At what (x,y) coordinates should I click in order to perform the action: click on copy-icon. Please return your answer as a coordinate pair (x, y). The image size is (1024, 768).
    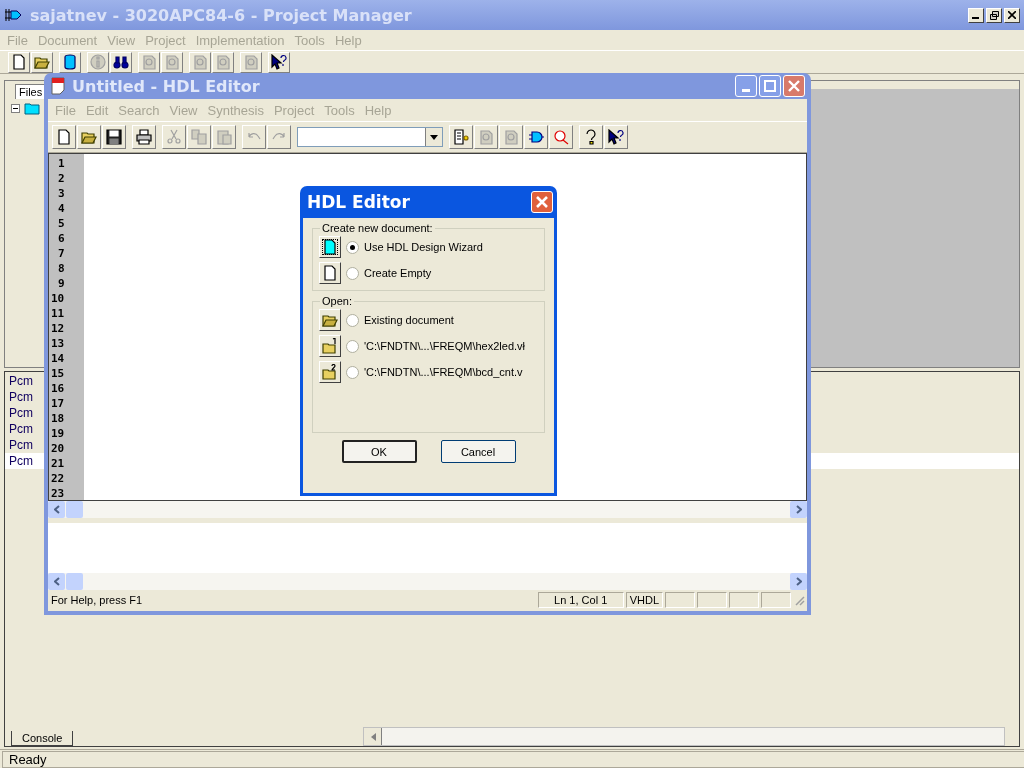
    Looking at the image, I should click on (199, 137).